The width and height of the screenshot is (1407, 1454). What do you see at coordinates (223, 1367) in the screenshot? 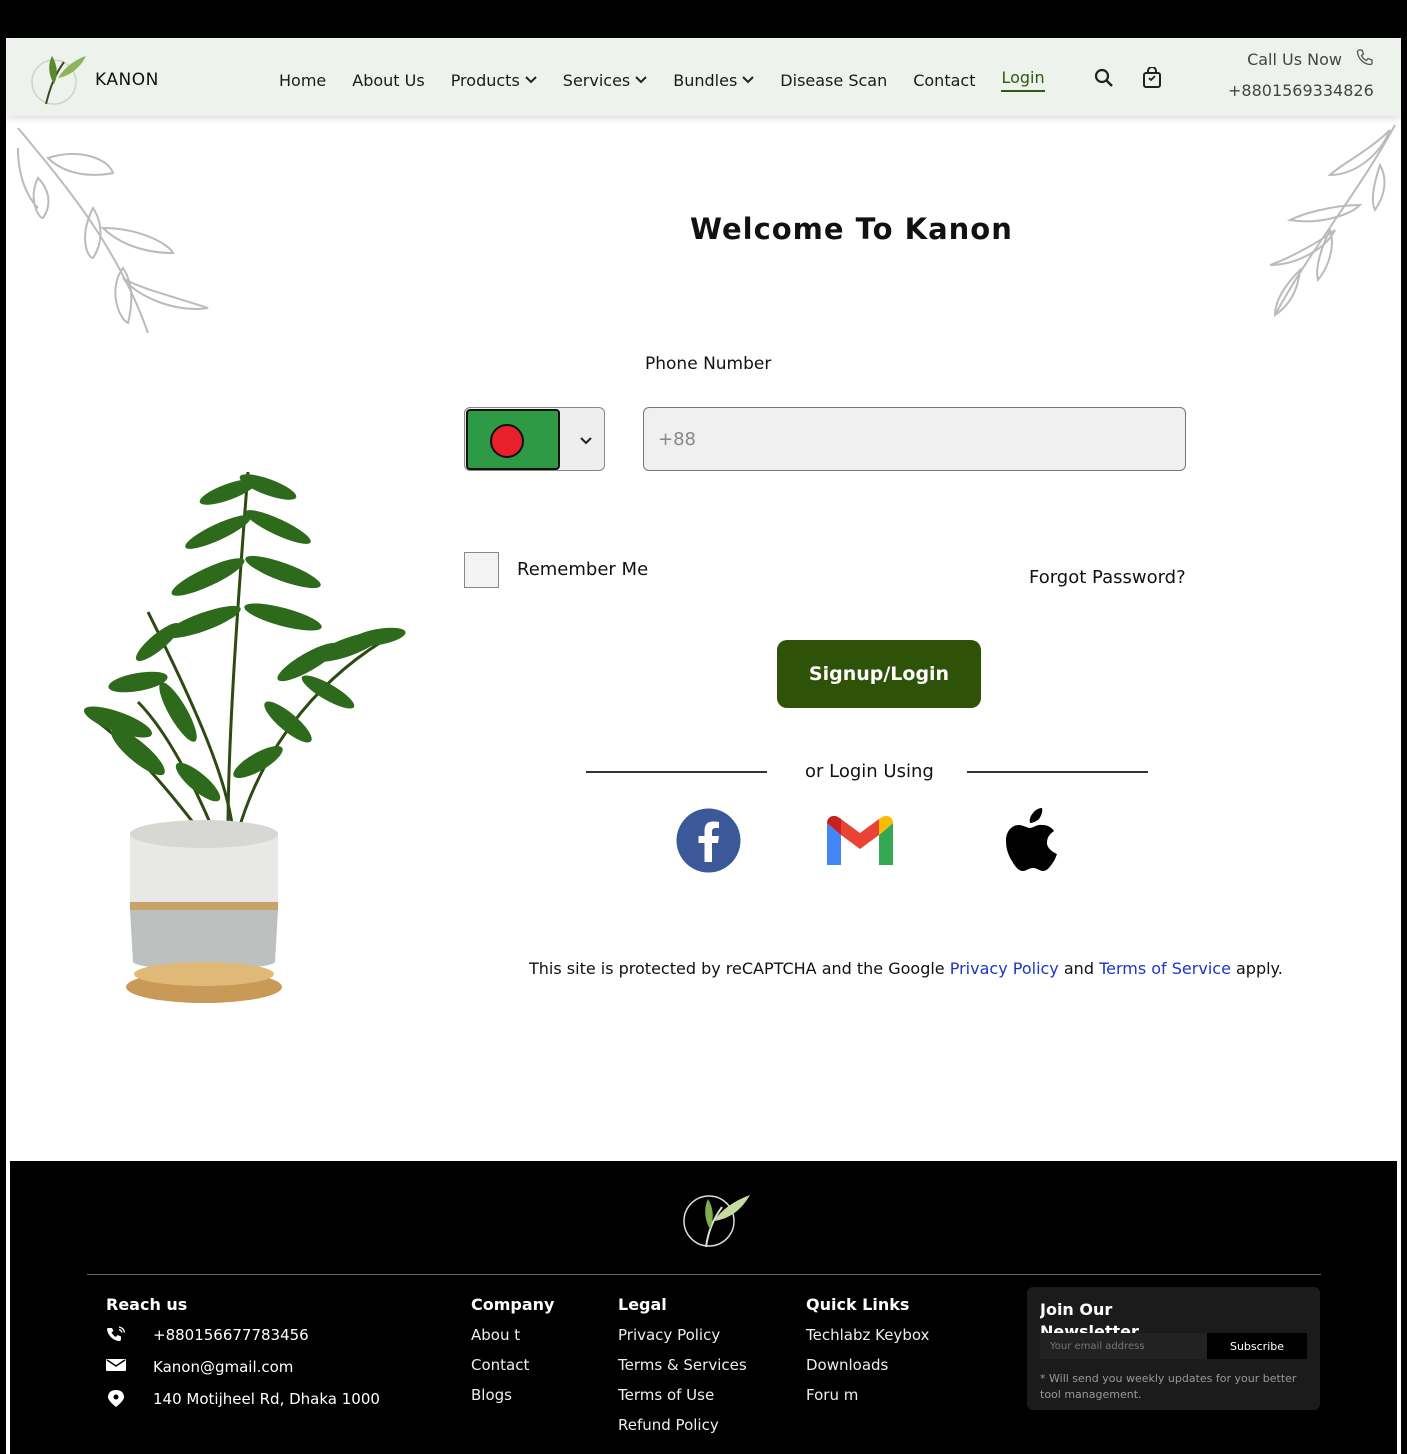
I see `reach-email-text: Kanon@gmail.com` at bounding box center [223, 1367].